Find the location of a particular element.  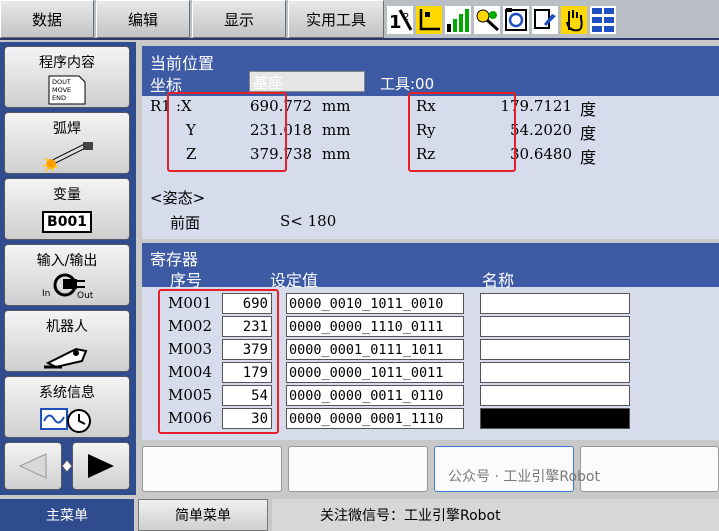

play-mode-icon is located at coordinates (516, 20).